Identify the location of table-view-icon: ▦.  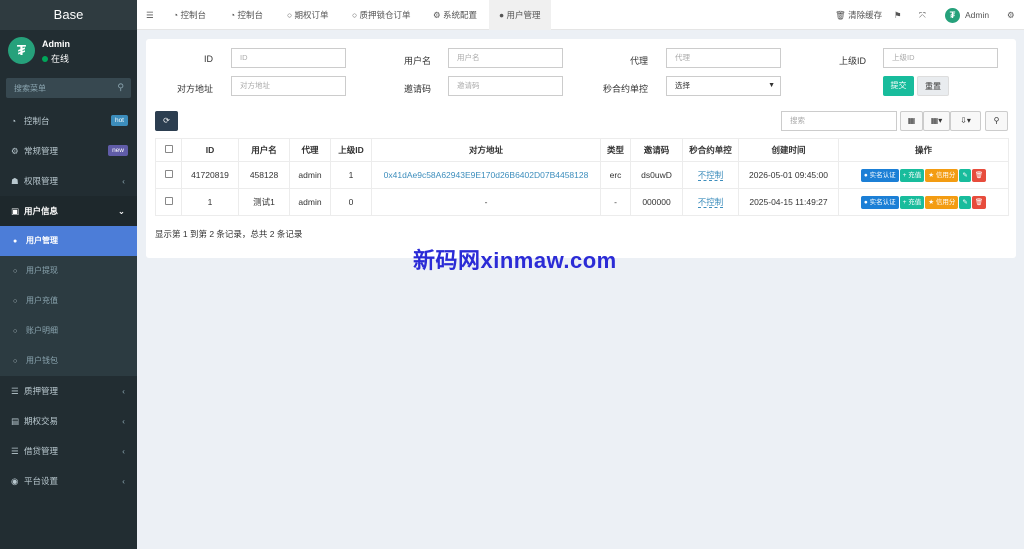
(911, 120).